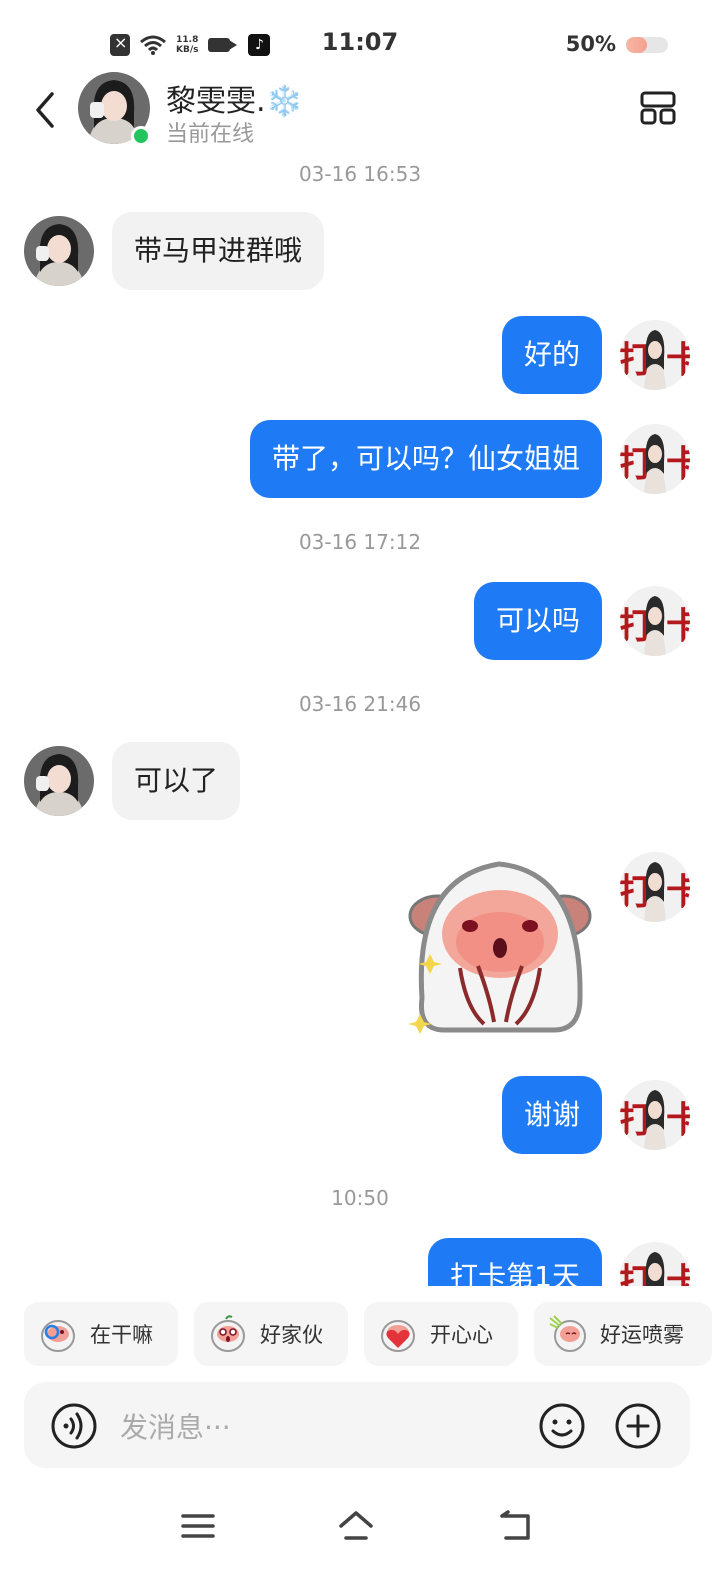 The width and height of the screenshot is (720, 1584). Describe the element at coordinates (210, 134) in the screenshot. I see `contact-status: 当前在线` at that location.